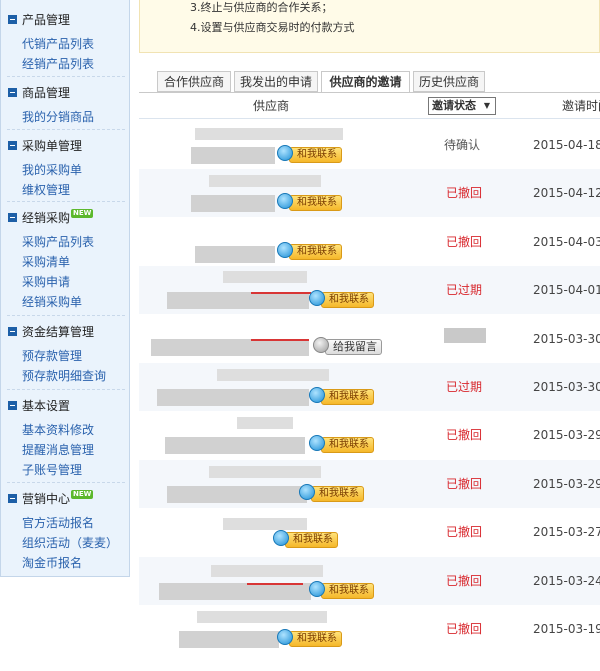 Image resolution: width=600 pixels, height=671 pixels. Describe the element at coordinates (64, 376) in the screenshot. I see `sidebar-link: 预存款明细查询` at that location.